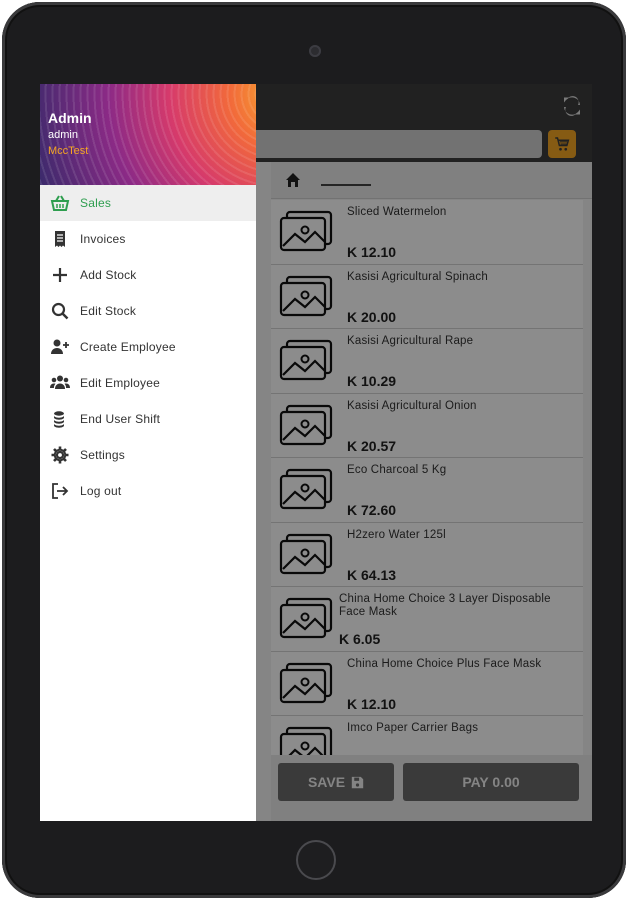 The image size is (629, 900). I want to click on drawer-item-end-user-shift: End User Shift, so click(148, 419).